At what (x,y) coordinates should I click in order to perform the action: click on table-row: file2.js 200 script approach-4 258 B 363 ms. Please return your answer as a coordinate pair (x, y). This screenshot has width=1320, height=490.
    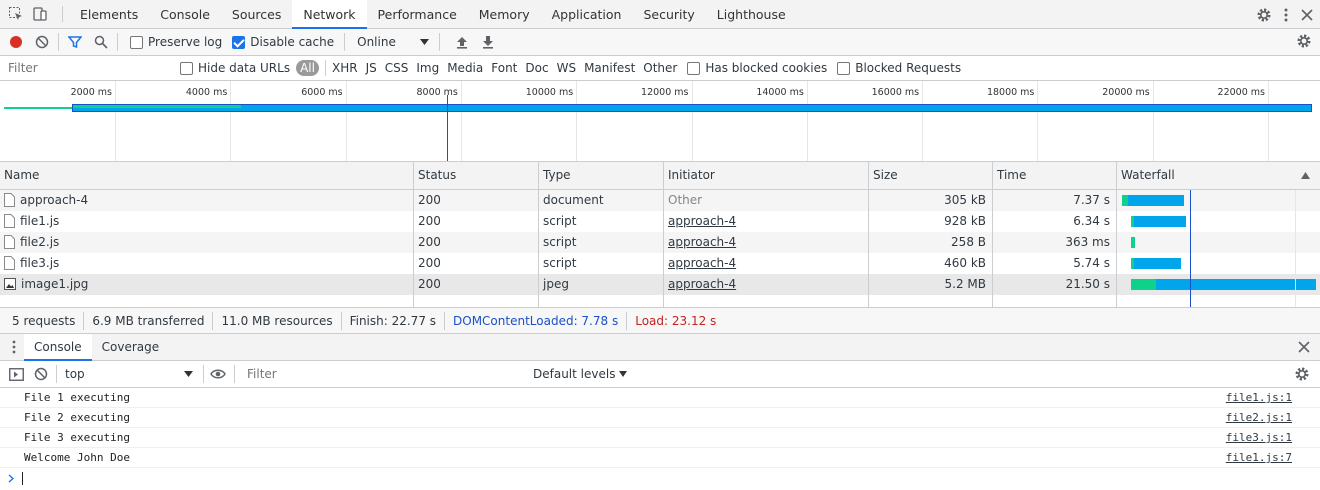
    Looking at the image, I should click on (660, 242).